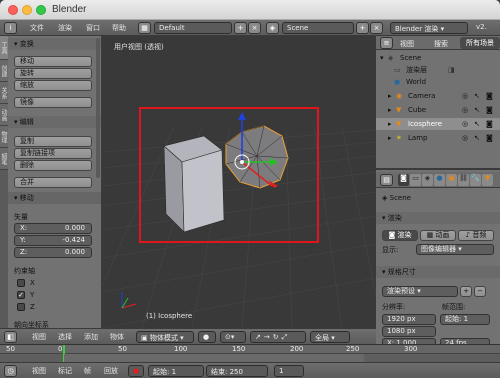 The width and height of the screenshot is (500, 378). What do you see at coordinates (176, 371) in the screenshot?
I see `start-frame-field: 起始: 1` at bounding box center [176, 371].